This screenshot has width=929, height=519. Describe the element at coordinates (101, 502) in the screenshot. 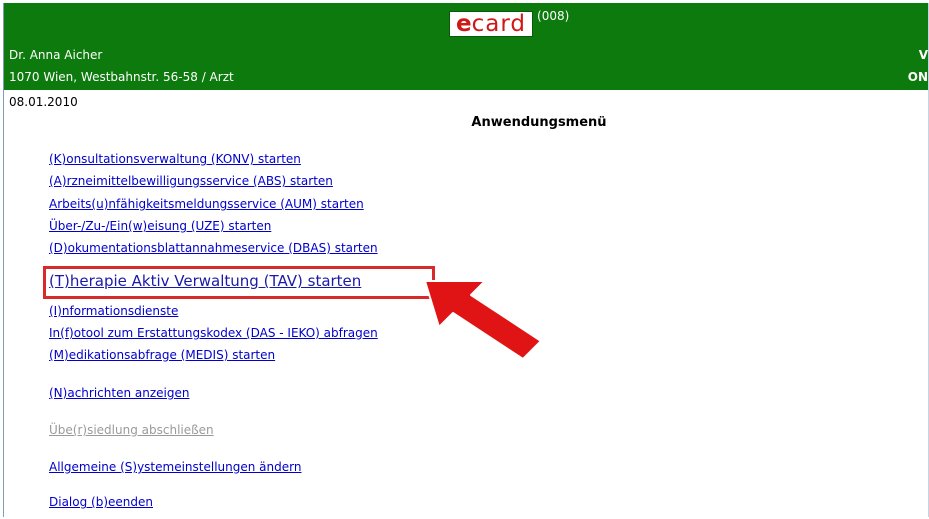

I see `menu-item-dialog-beenden: Dialog (b)eenden` at that location.